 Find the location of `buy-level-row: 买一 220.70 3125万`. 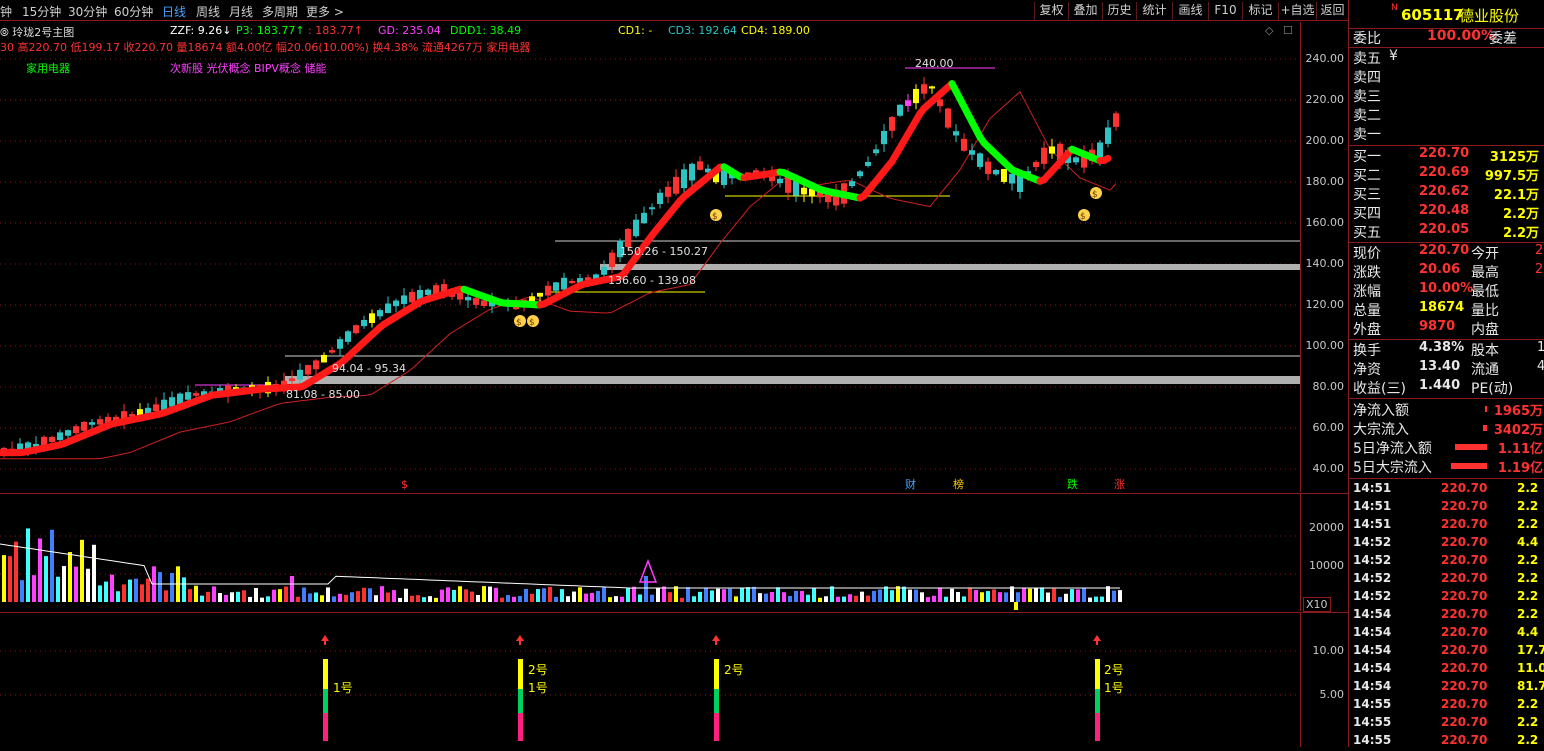

buy-level-row: 买一 220.70 3125万 is located at coordinates (1446, 156).